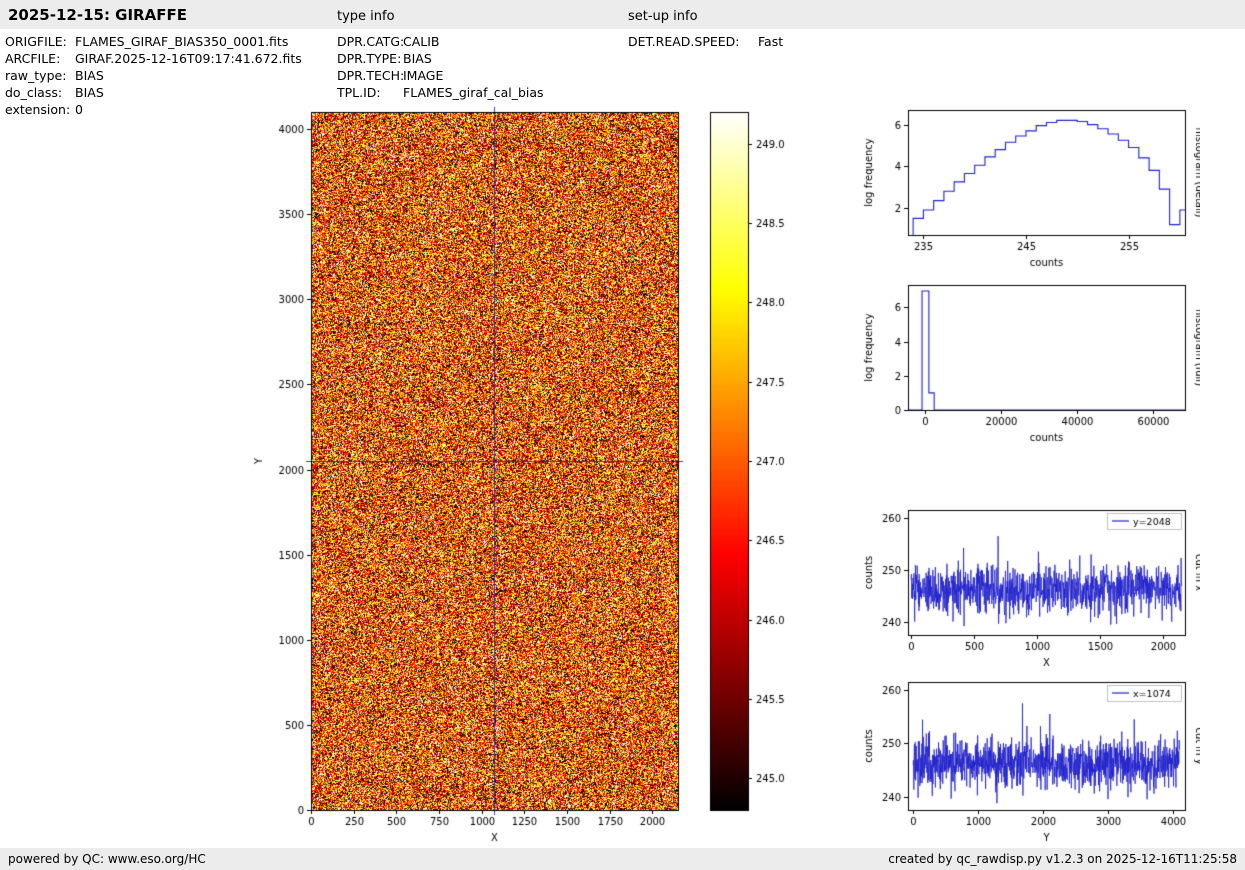  I want to click on dpr-type-label: DPR.TYPE:, so click(369, 58).